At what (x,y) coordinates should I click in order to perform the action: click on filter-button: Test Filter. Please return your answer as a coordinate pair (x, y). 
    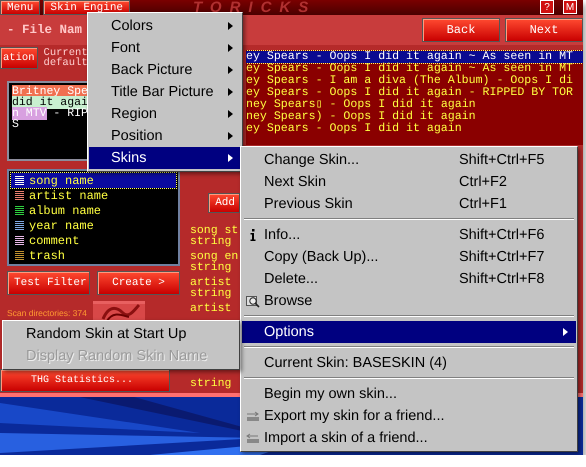
    Looking at the image, I should click on (48, 283).